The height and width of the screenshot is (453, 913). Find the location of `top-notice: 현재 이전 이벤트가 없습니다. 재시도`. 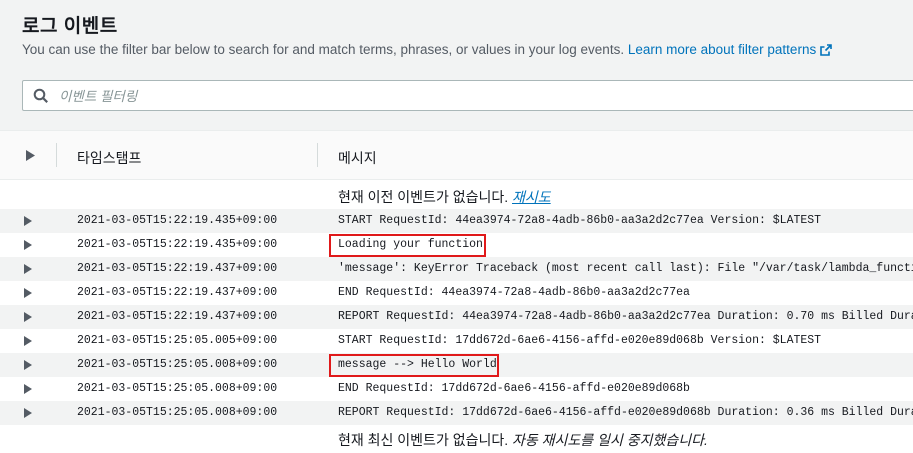

top-notice: 현재 이전 이벤트가 없습니다. 재시도 is located at coordinates (444, 197).